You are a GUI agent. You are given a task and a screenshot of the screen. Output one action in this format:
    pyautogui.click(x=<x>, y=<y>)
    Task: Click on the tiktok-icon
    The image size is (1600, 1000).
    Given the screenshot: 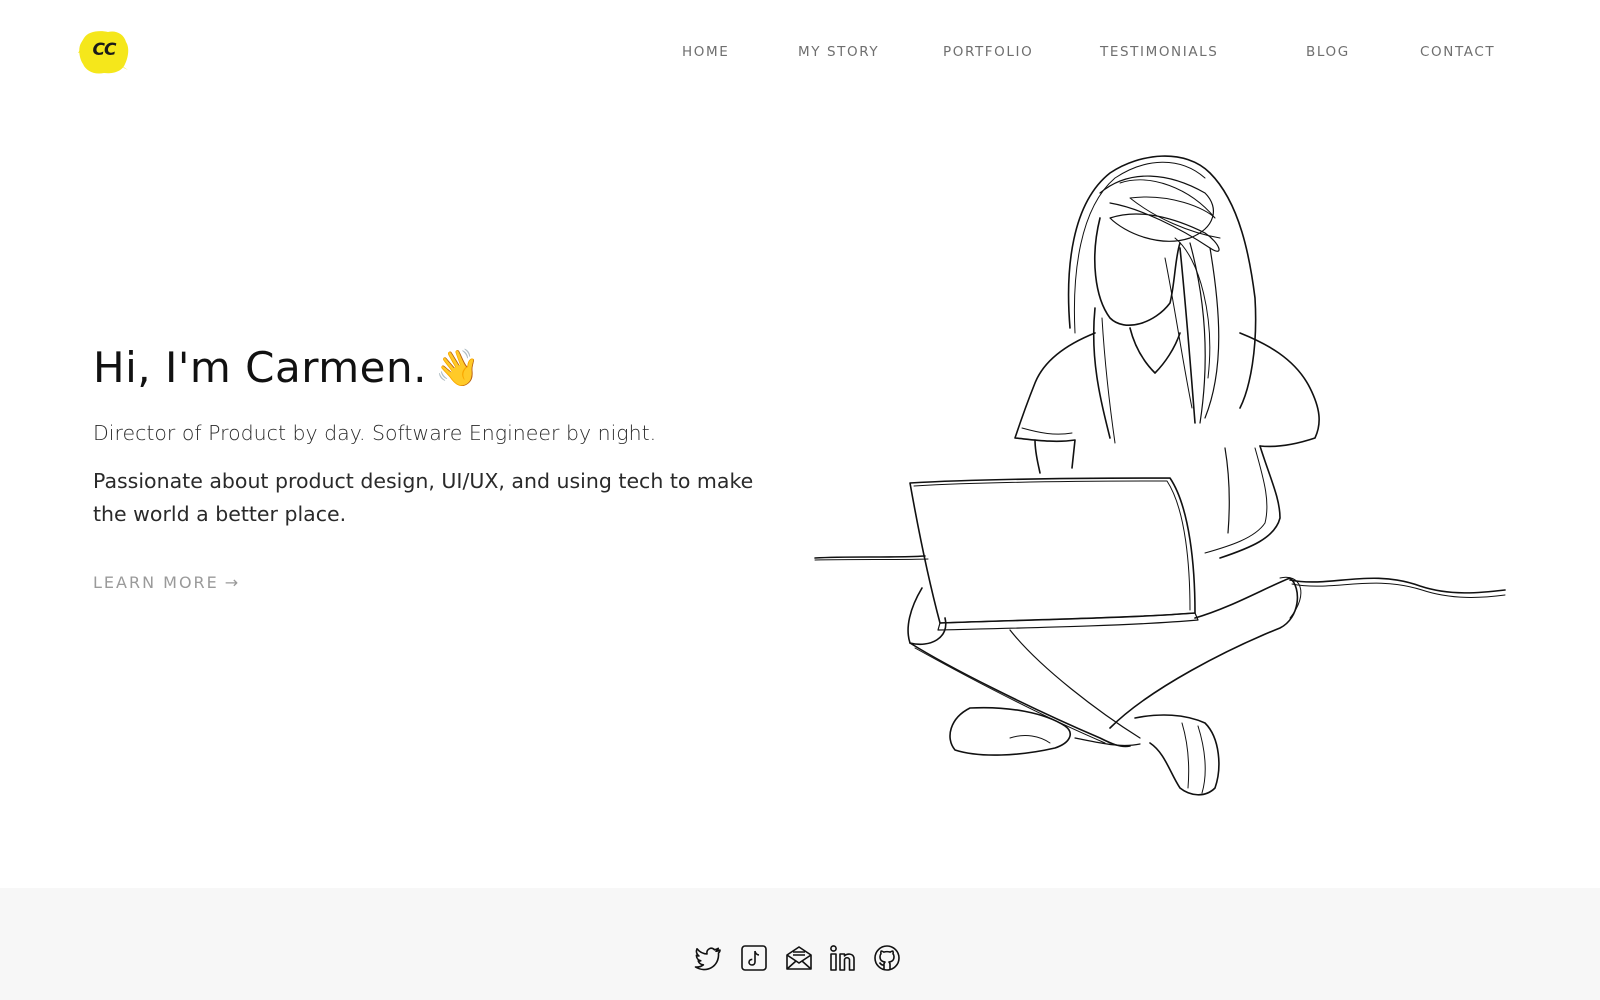 What is the action you would take?
    pyautogui.click(x=754, y=958)
    